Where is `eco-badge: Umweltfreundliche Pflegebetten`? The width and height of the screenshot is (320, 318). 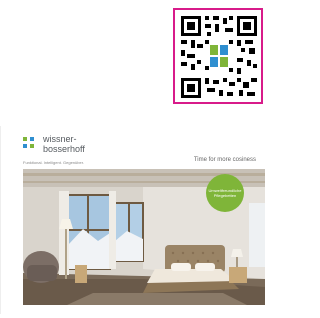
eco-badge: Umweltfreundliche Pflegebetten is located at coordinates (225, 193).